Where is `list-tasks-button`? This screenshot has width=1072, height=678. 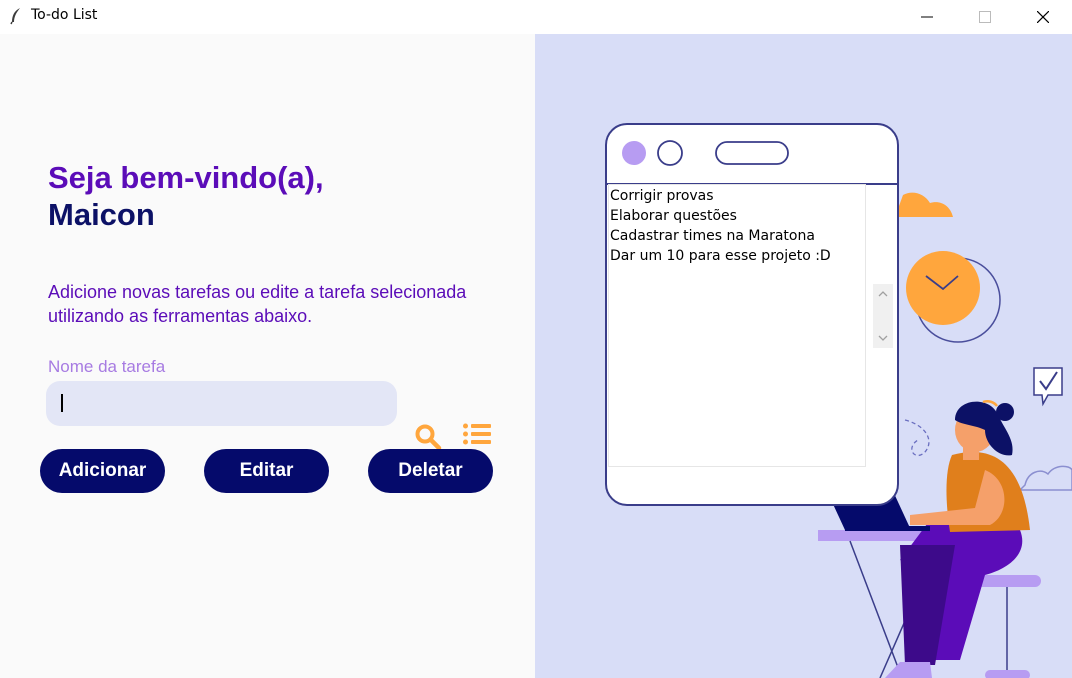 list-tasks-button is located at coordinates (477, 436).